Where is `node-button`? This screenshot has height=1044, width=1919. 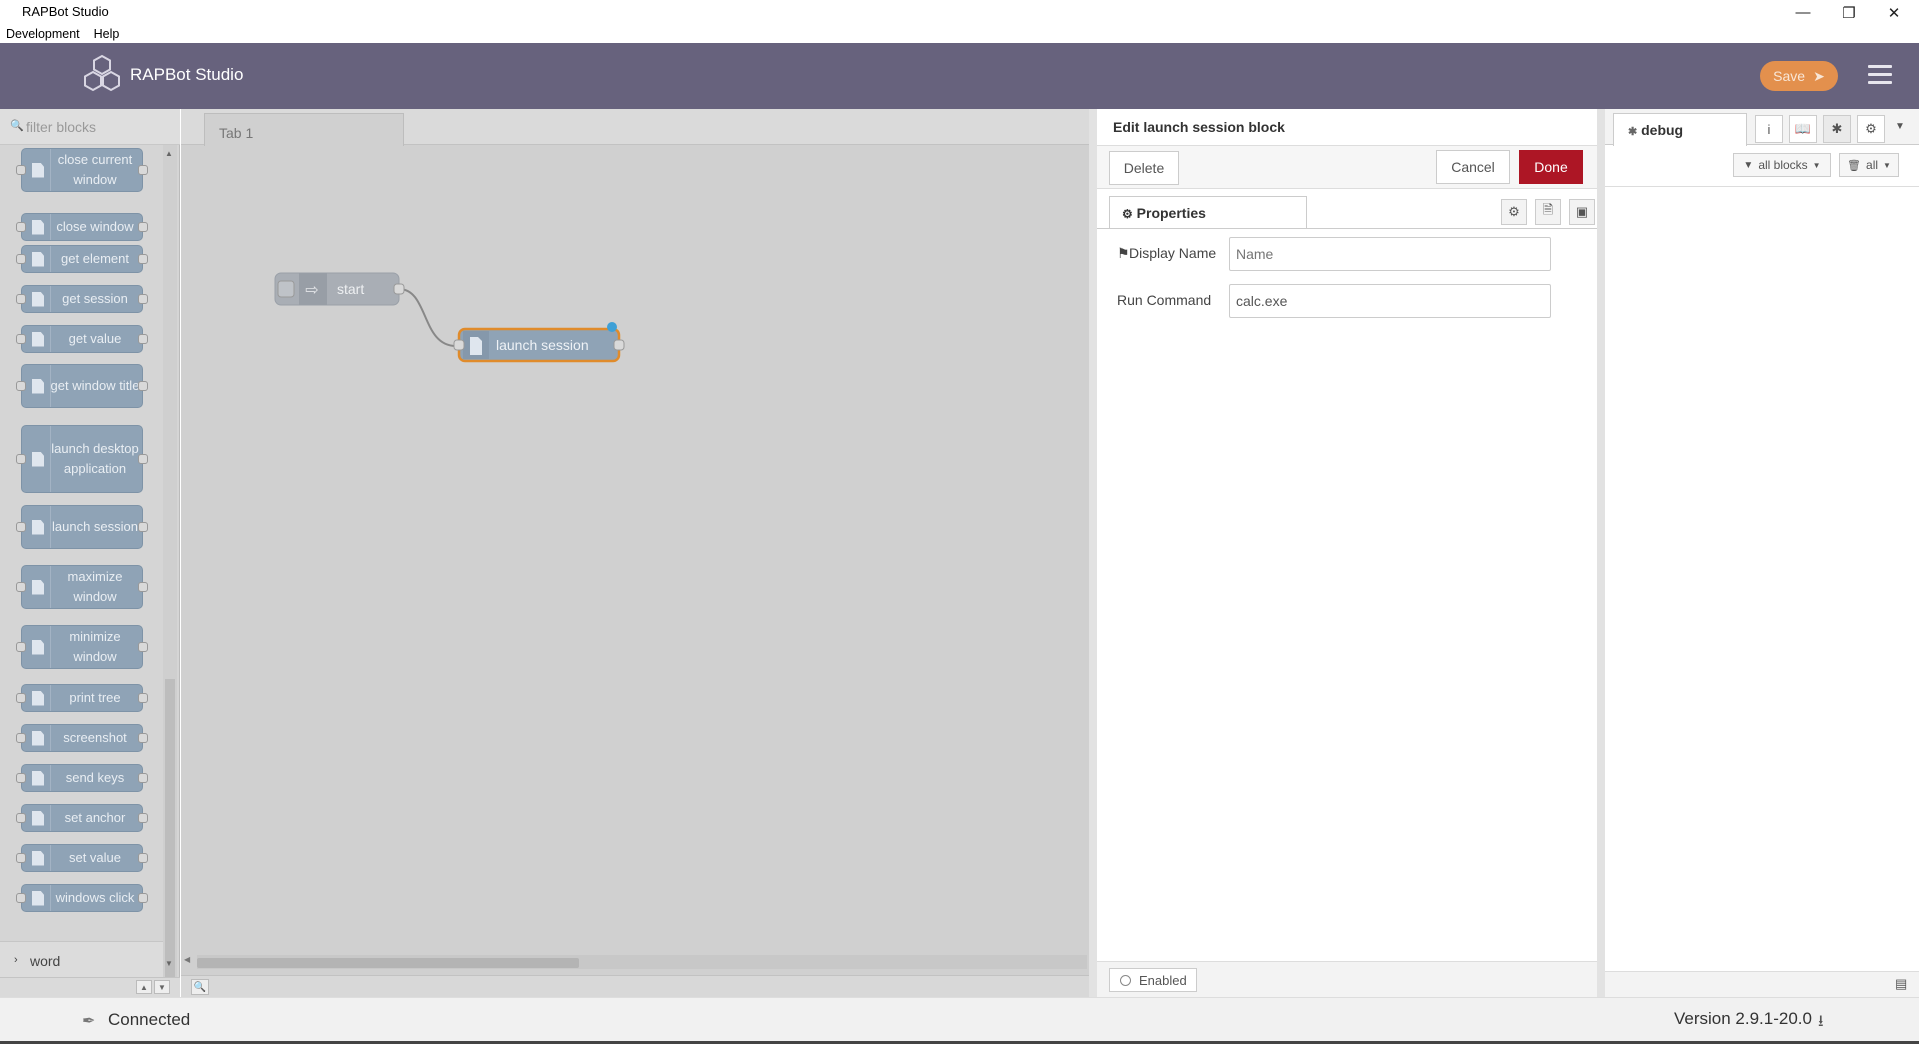
node-button is located at coordinates (286, 289).